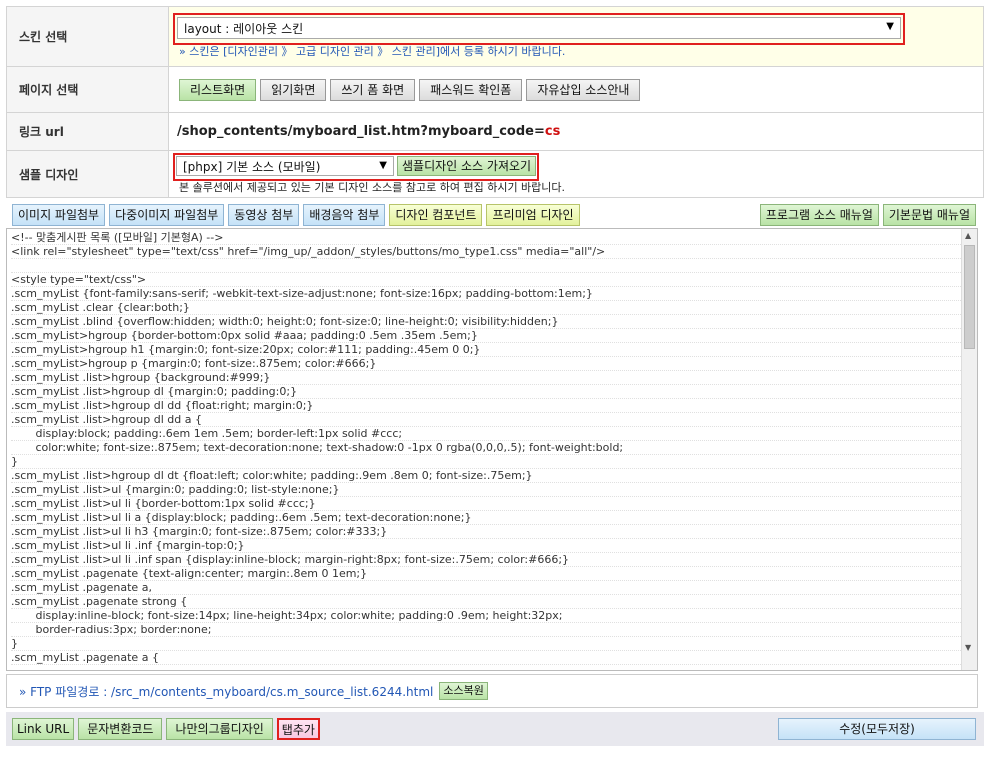 The image size is (990, 760). What do you see at coordinates (244, 28) in the screenshot?
I see `skin-select-value: layout : 레이아웃 스킨` at bounding box center [244, 28].